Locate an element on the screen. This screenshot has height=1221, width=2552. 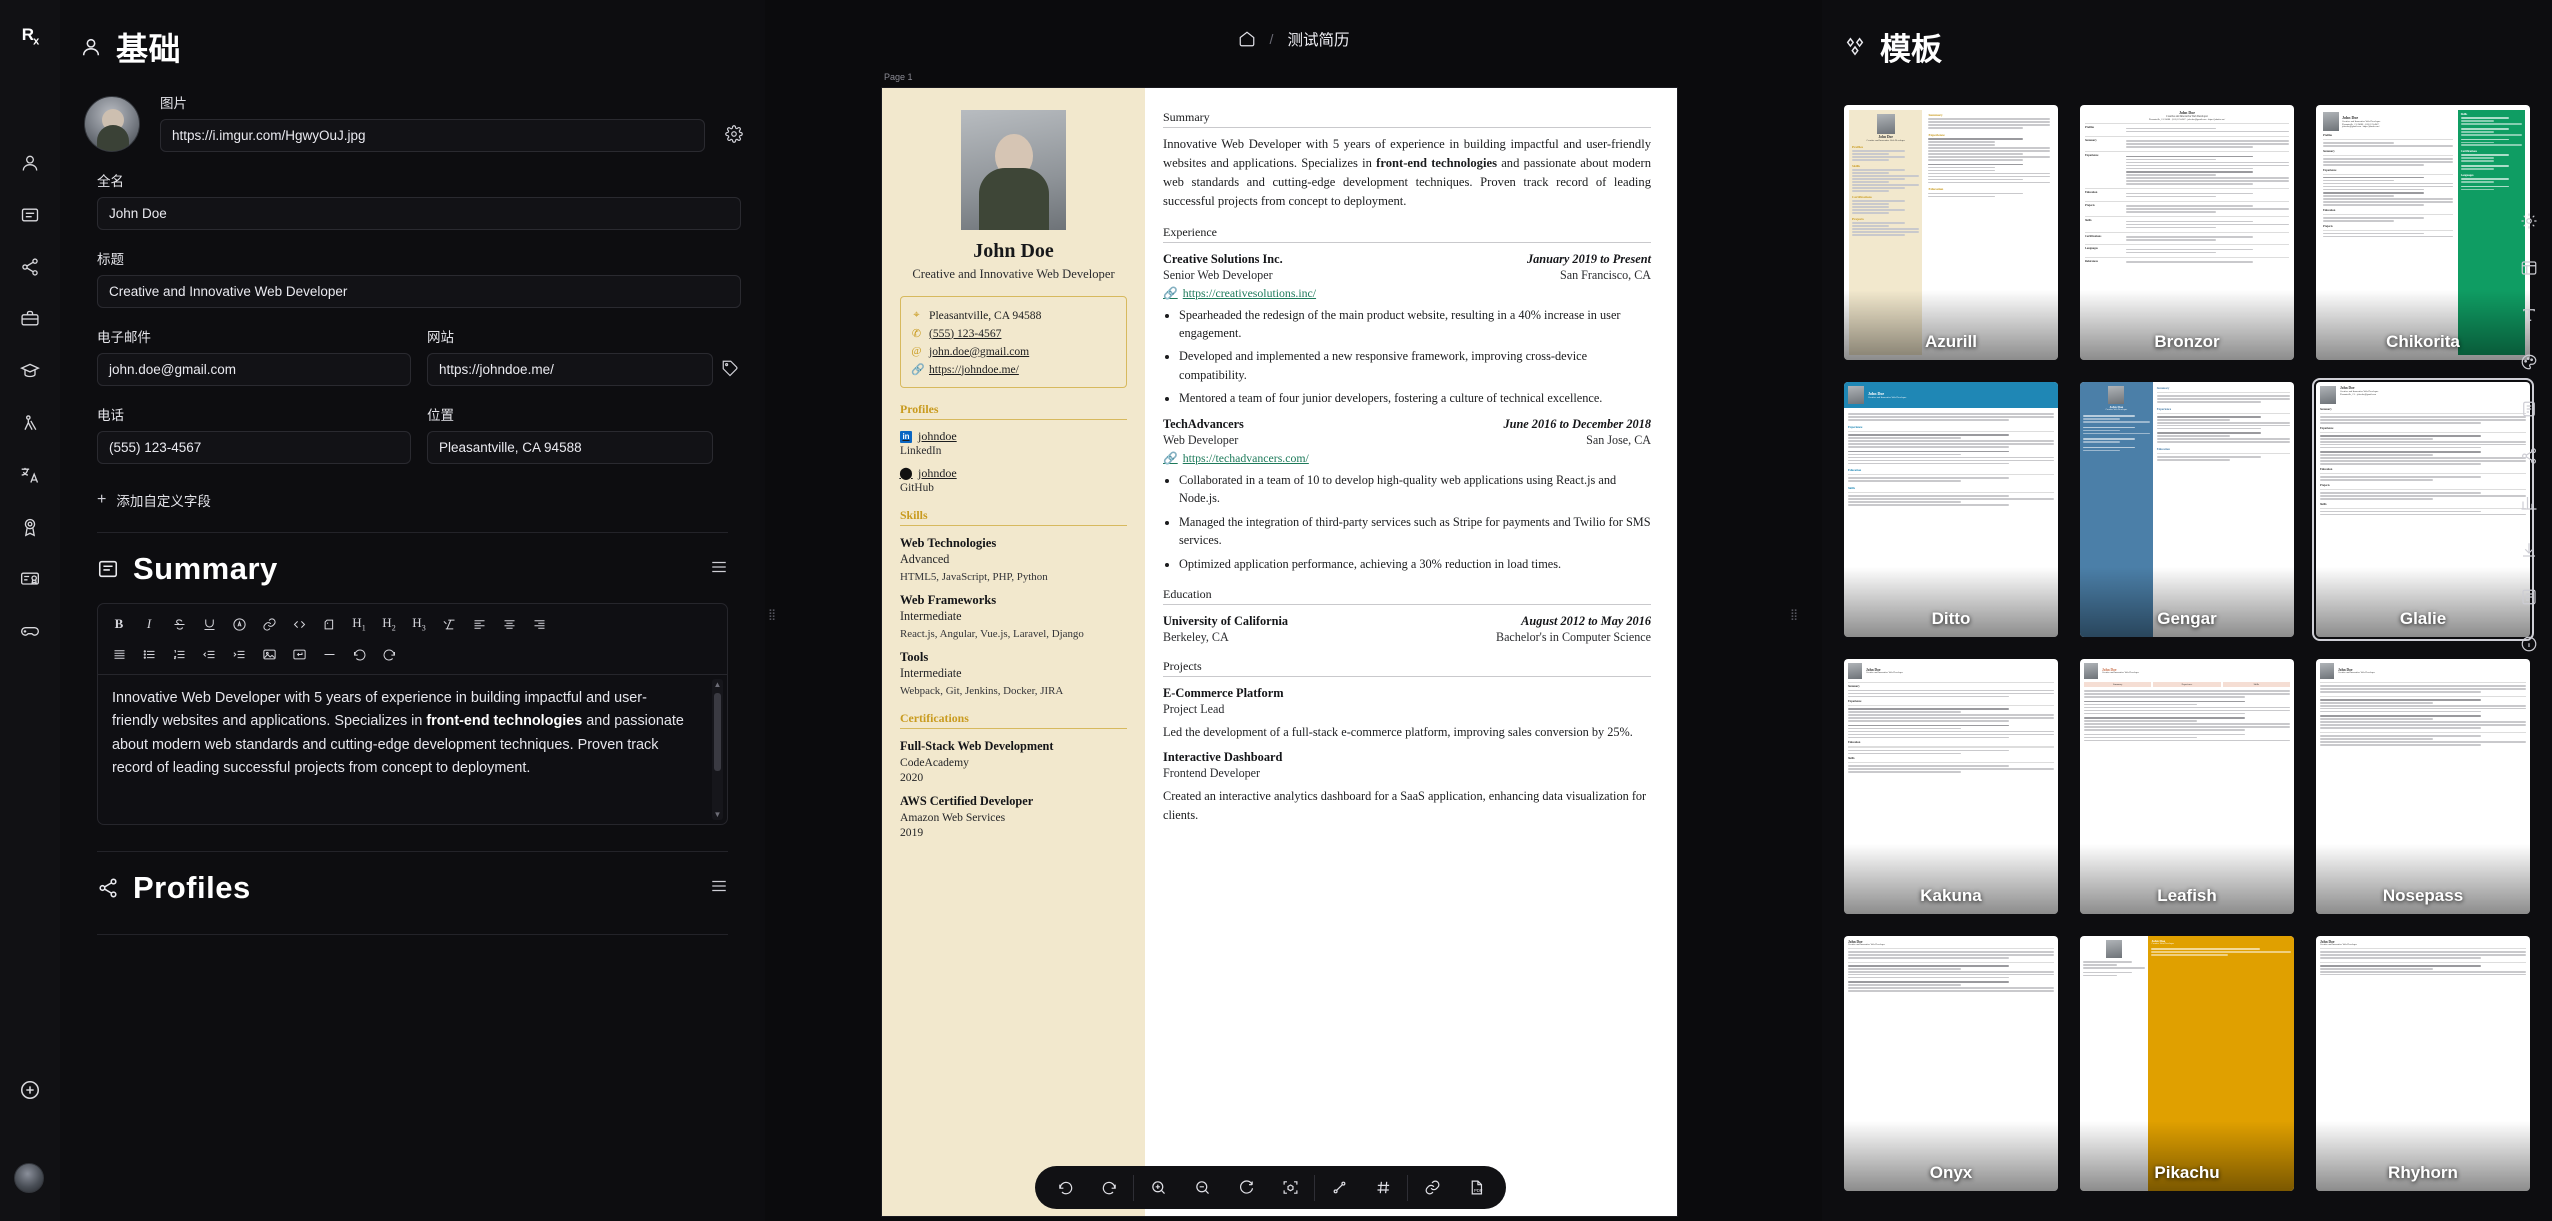
italic-button: I is located at coordinates (149, 624).